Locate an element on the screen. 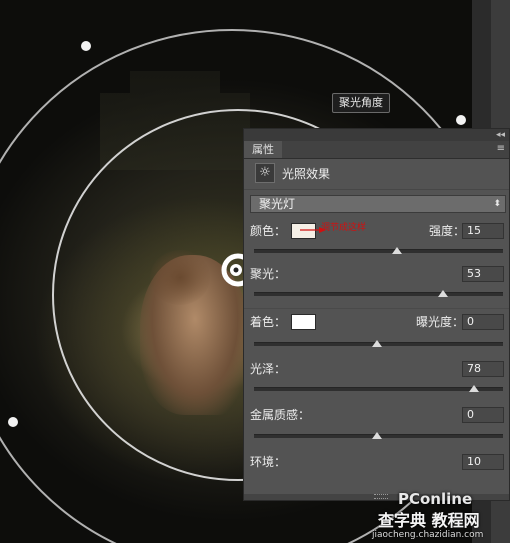  panel-title: 光照效果 is located at coordinates (306, 174).